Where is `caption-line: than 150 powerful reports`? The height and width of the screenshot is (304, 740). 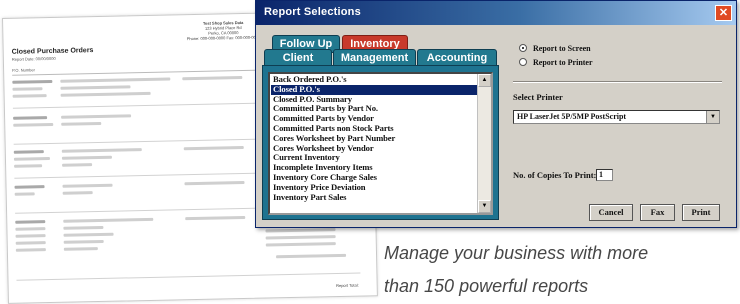
caption-line: than 150 powerful reports is located at coordinates (486, 286).